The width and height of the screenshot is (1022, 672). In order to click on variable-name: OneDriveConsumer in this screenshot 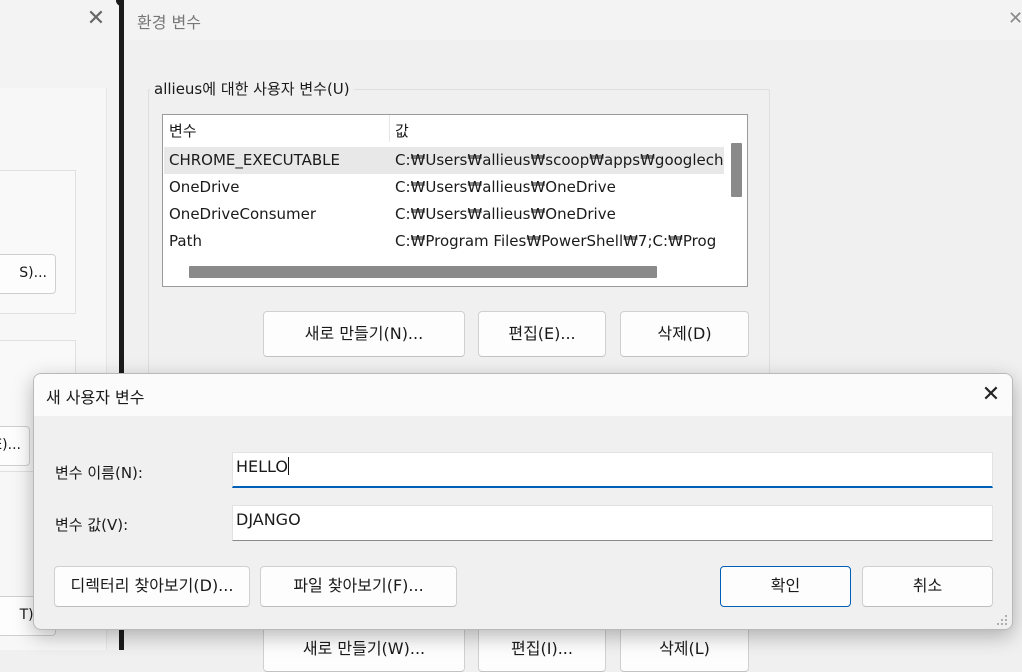, I will do `click(243, 214)`.